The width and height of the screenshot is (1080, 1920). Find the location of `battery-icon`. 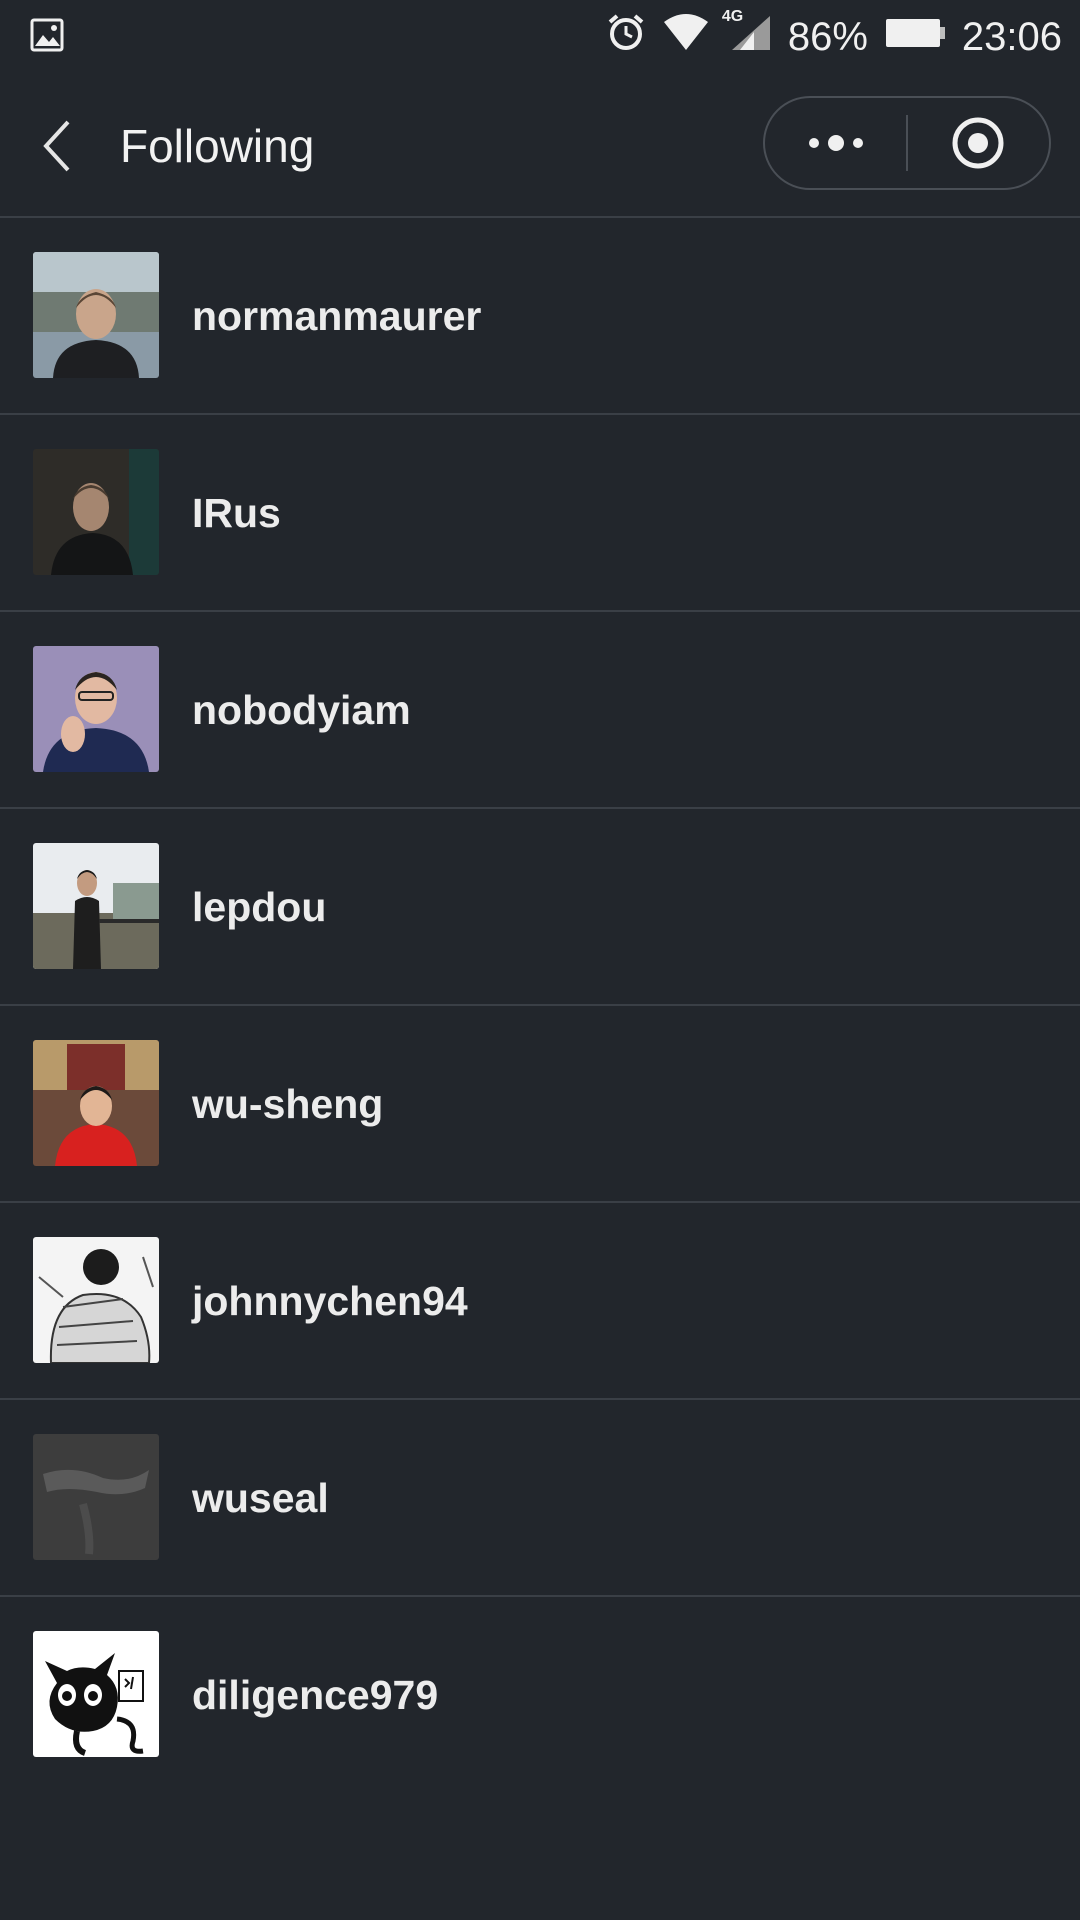

battery-icon is located at coordinates (915, 37).